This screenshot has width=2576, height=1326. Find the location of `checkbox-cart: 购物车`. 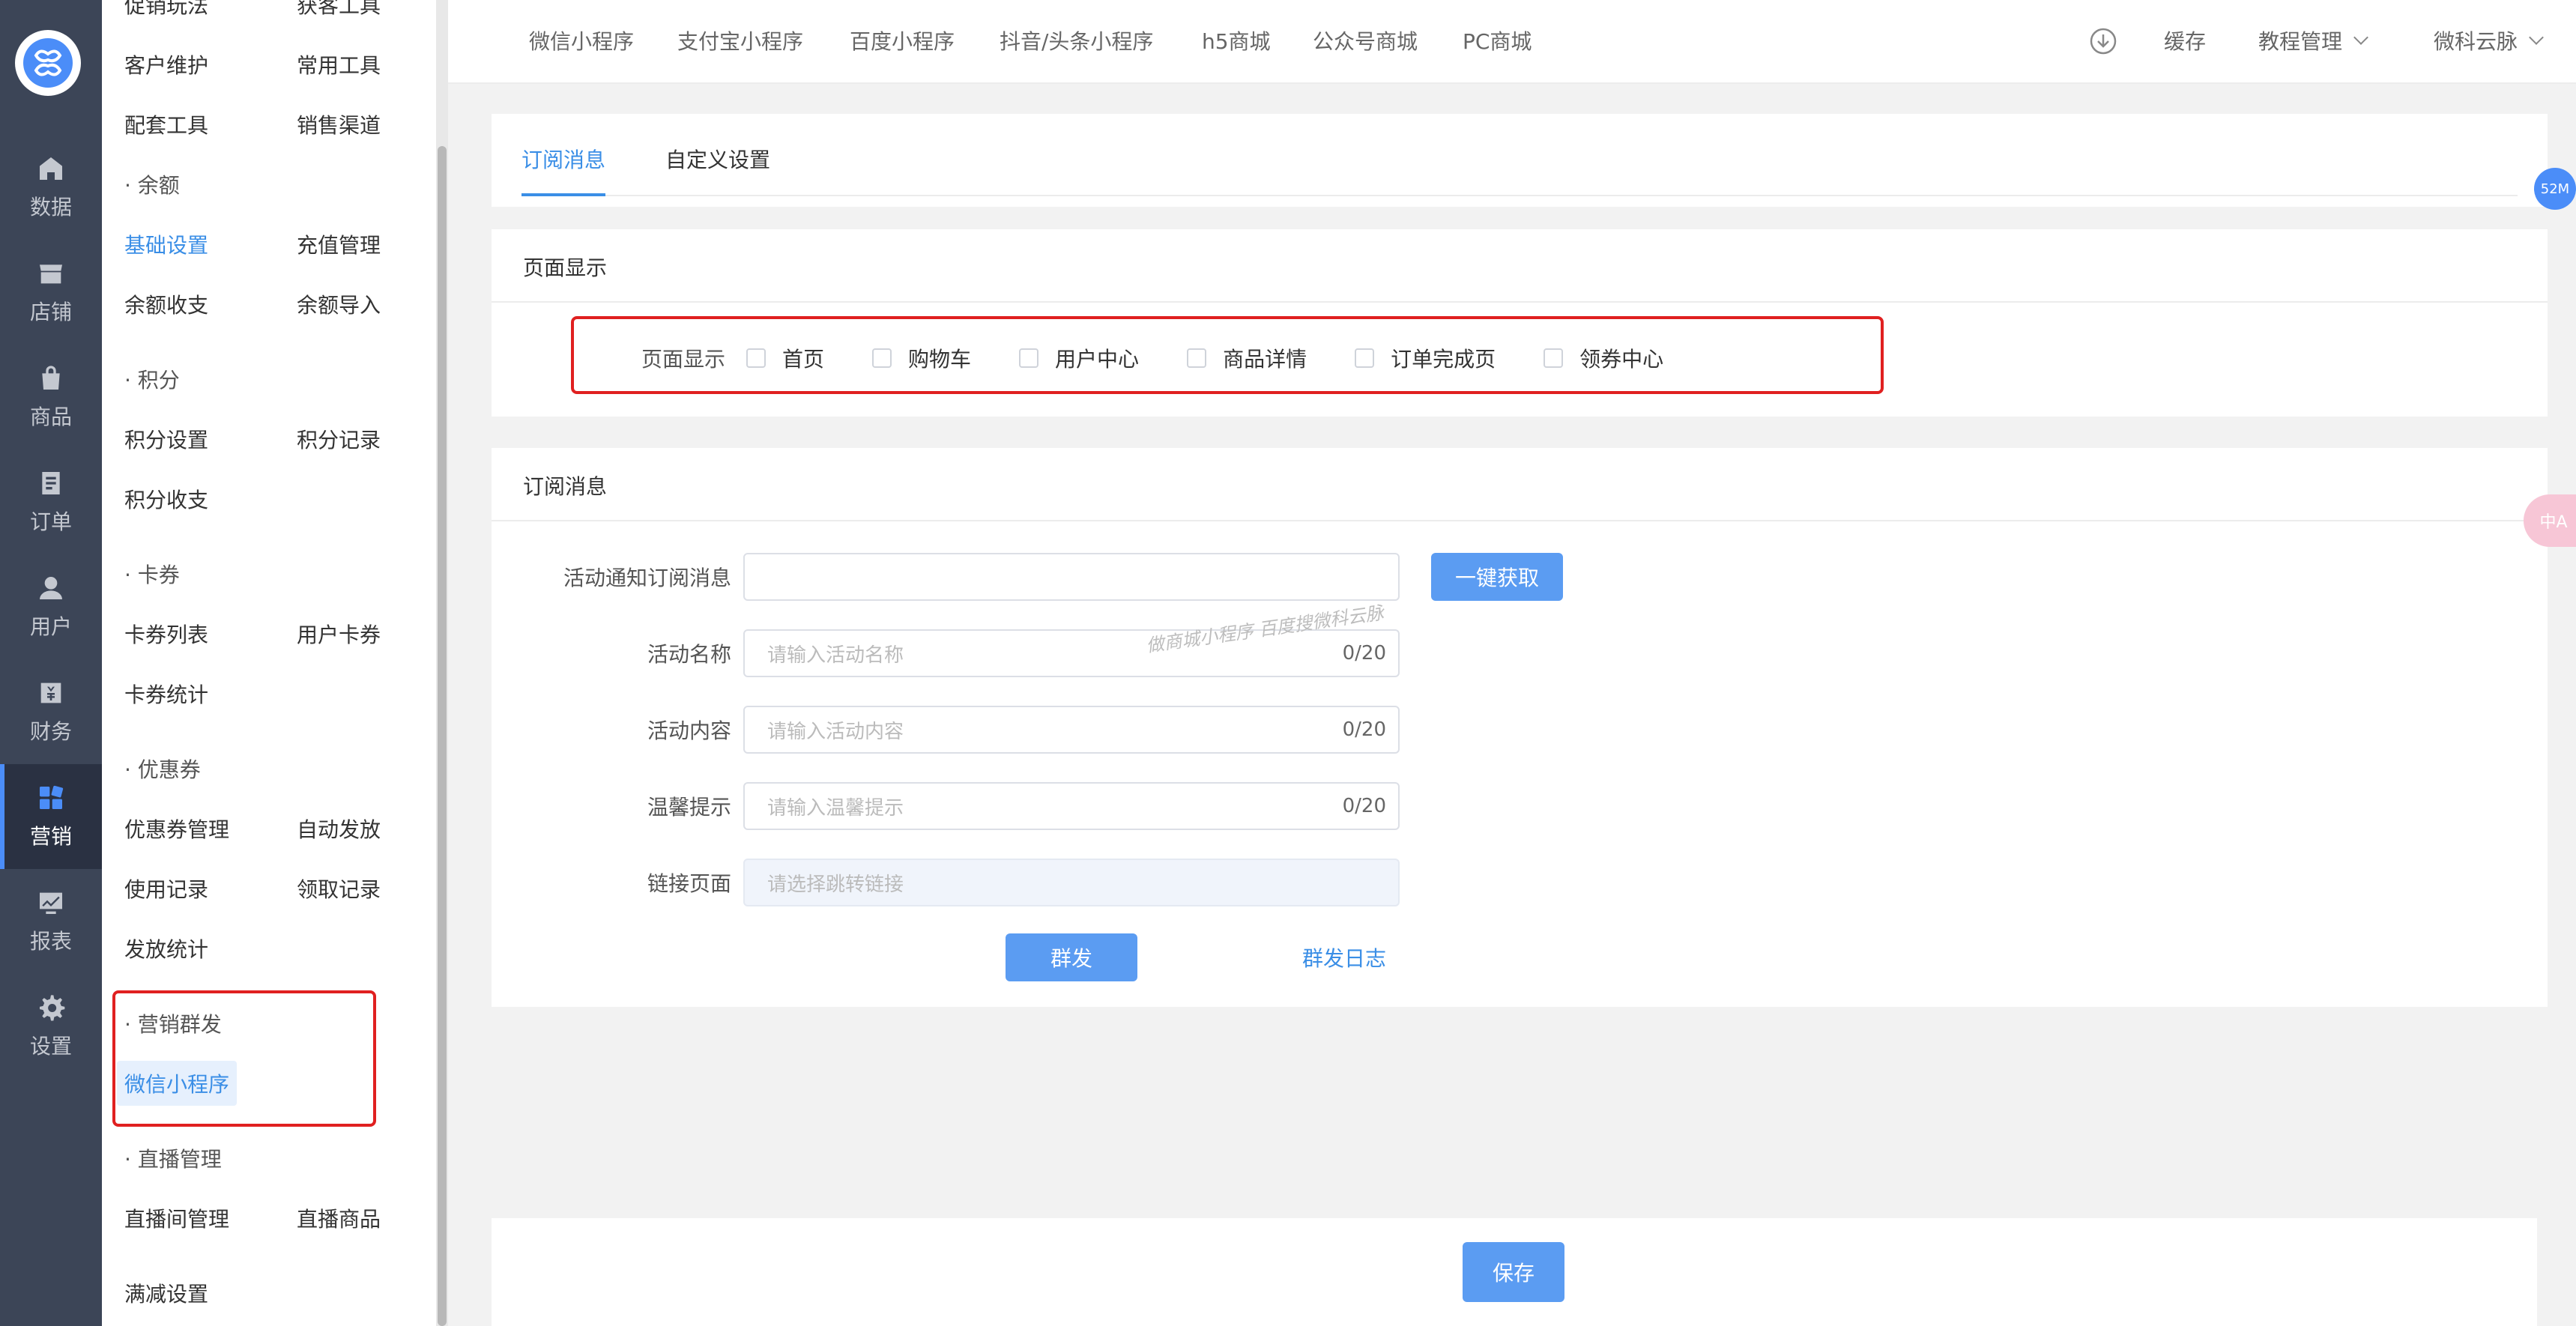

checkbox-cart: 购物车 is located at coordinates (921, 358).